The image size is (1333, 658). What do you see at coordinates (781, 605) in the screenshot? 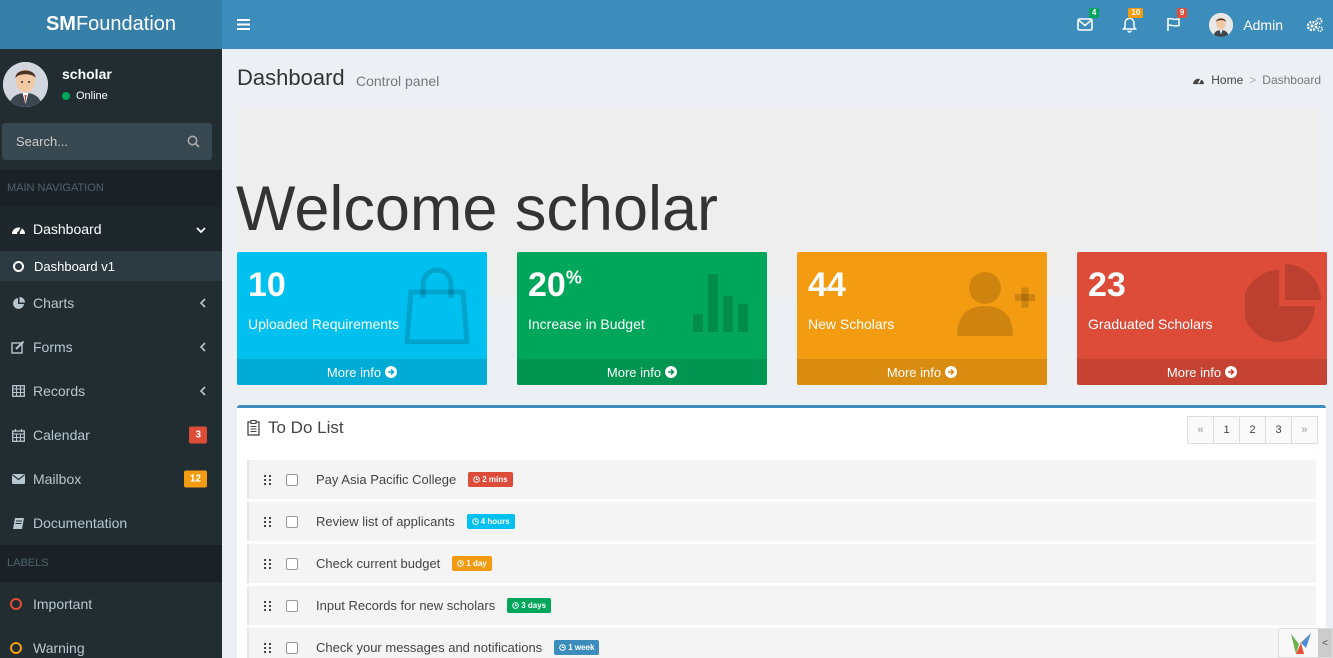
I see `list-item: Input Records for new scholars 3 days` at bounding box center [781, 605].